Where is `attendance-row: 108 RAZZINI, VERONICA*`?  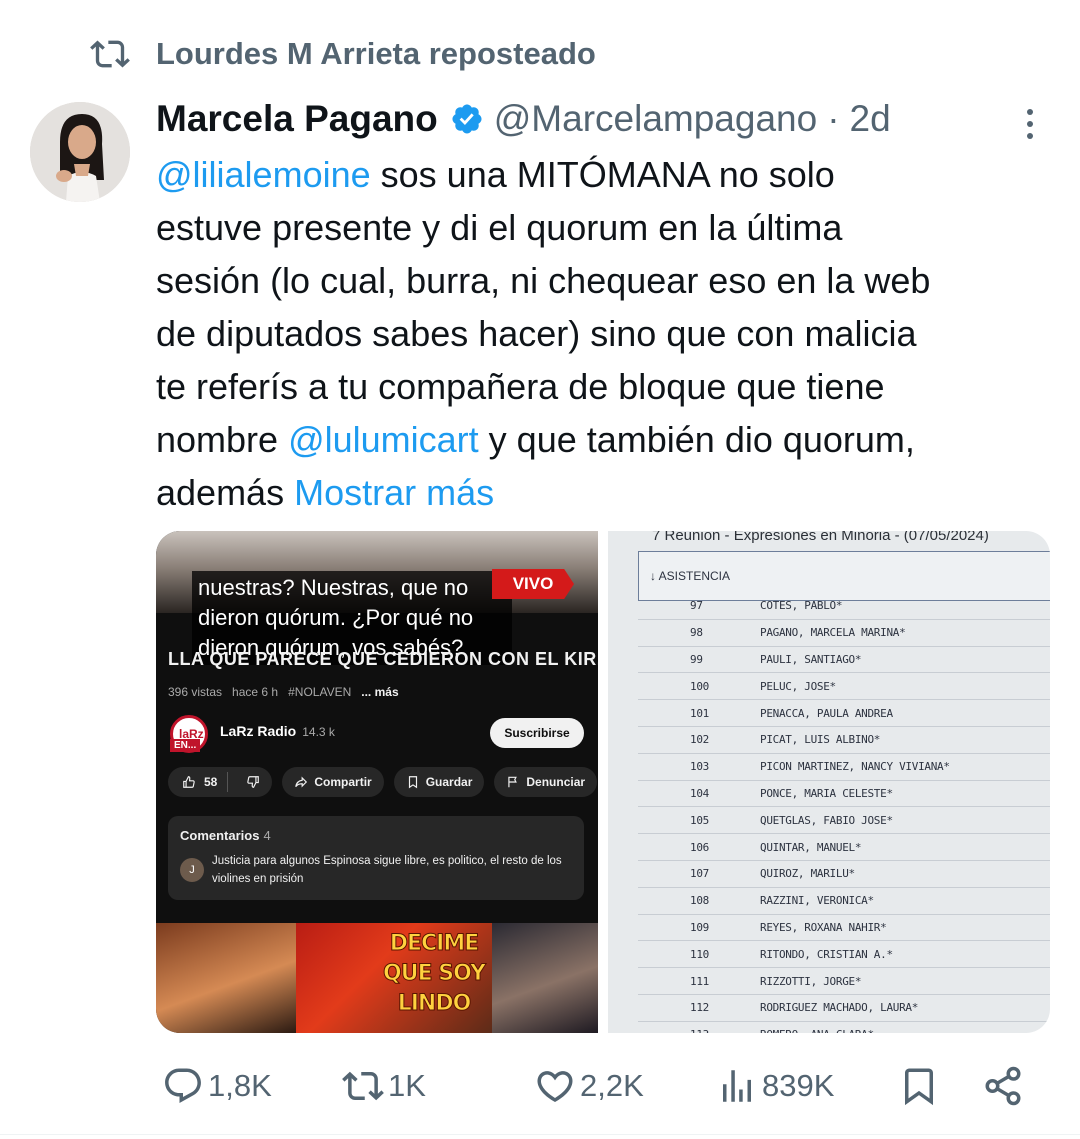
attendance-row: 108 RAZZINI, VERONICA* is located at coordinates (844, 901).